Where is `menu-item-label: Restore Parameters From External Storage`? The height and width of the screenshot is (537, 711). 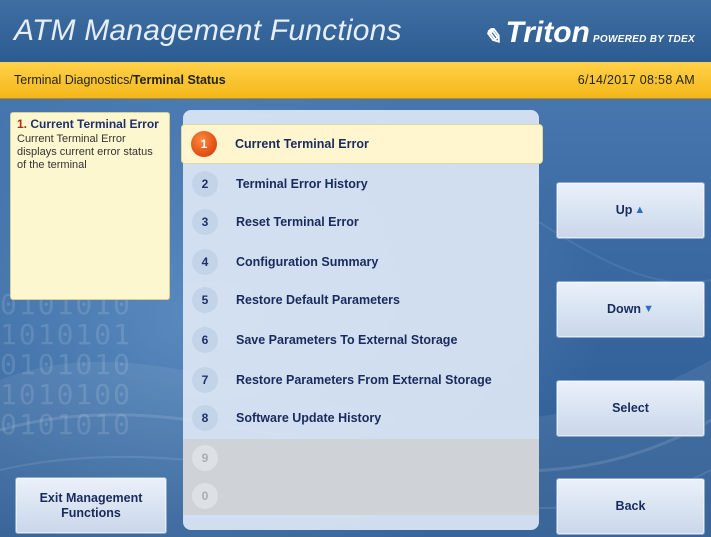 menu-item-label: Restore Parameters From External Storage is located at coordinates (364, 380).